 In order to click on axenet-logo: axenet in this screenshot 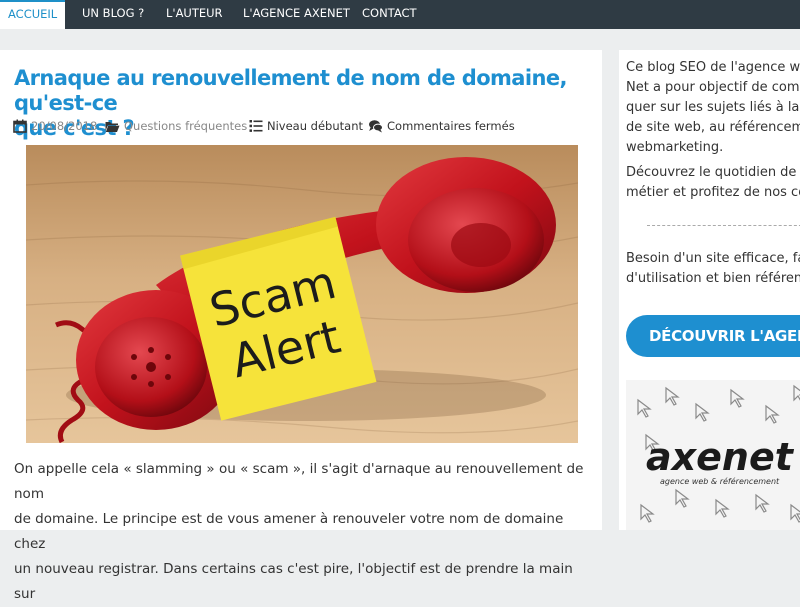, I will do `click(720, 457)`.